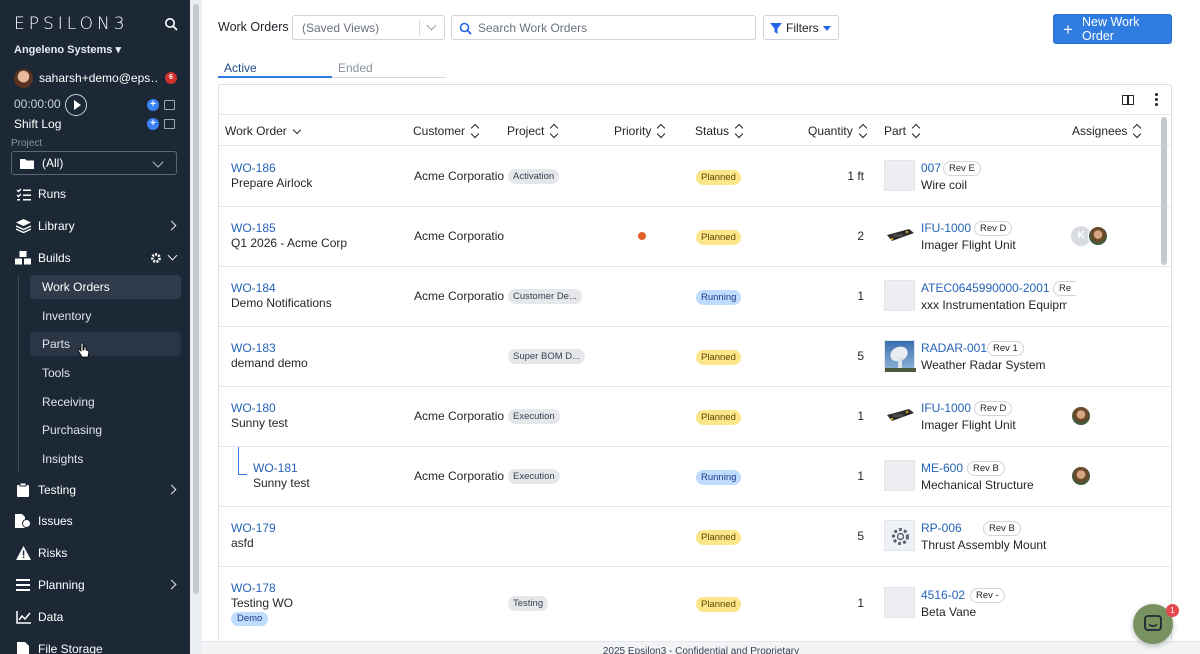  I want to click on project-chip: Activation, so click(534, 176).